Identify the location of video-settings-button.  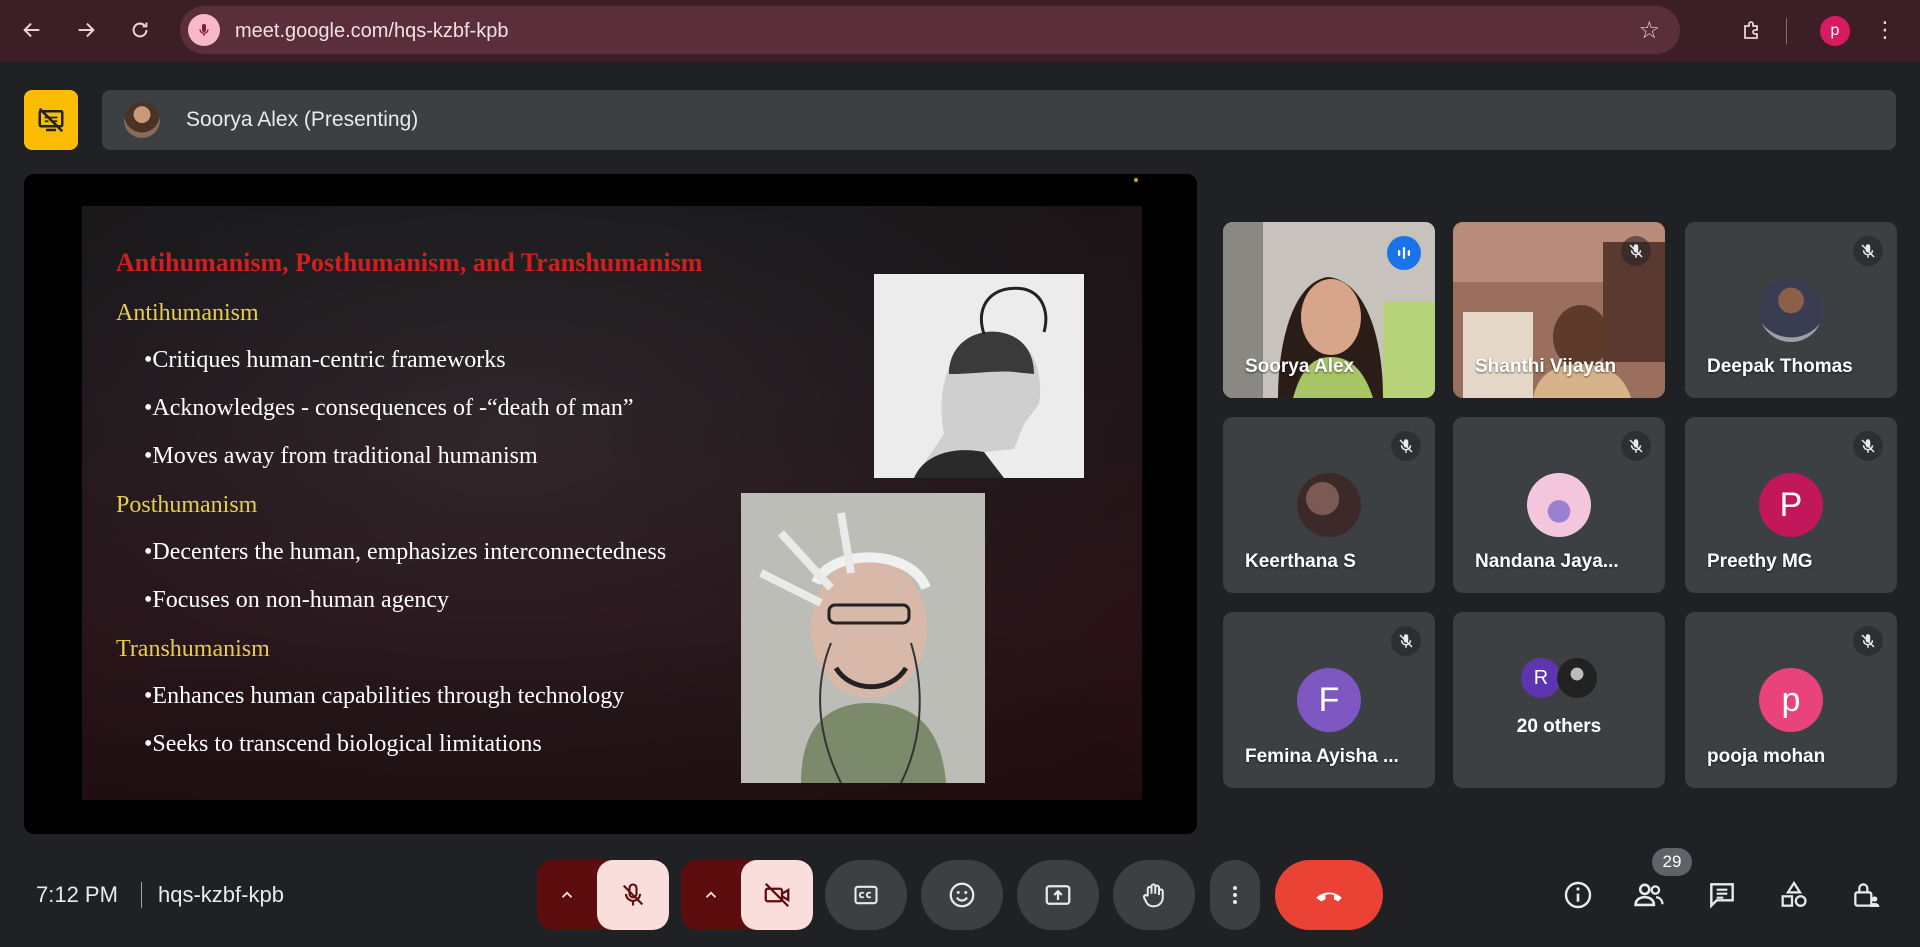
(711, 895).